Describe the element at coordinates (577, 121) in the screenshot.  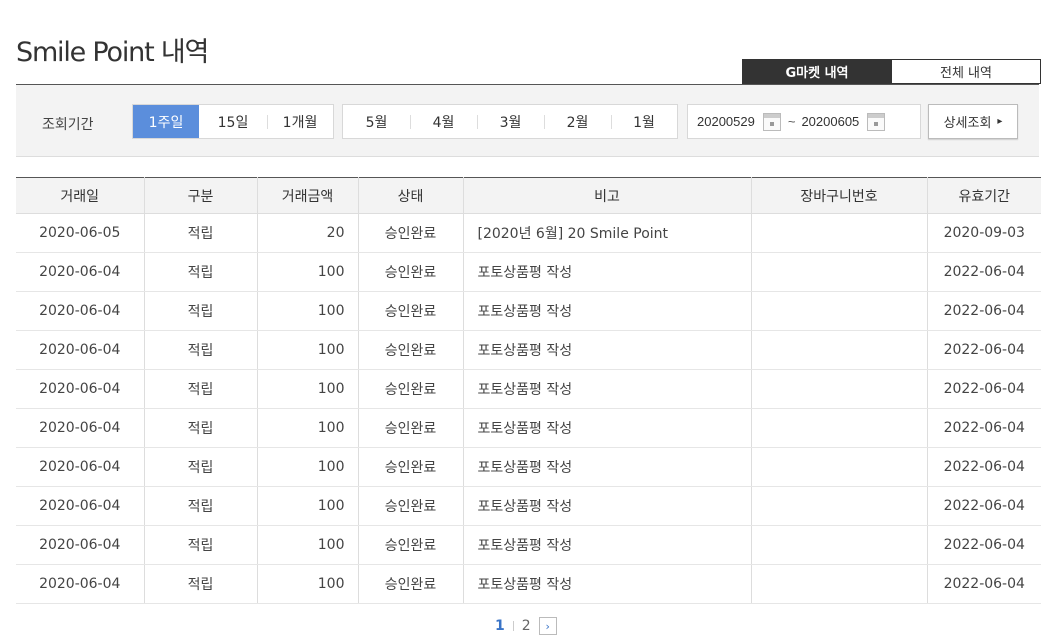
I see `month-february-button: 2월` at that location.